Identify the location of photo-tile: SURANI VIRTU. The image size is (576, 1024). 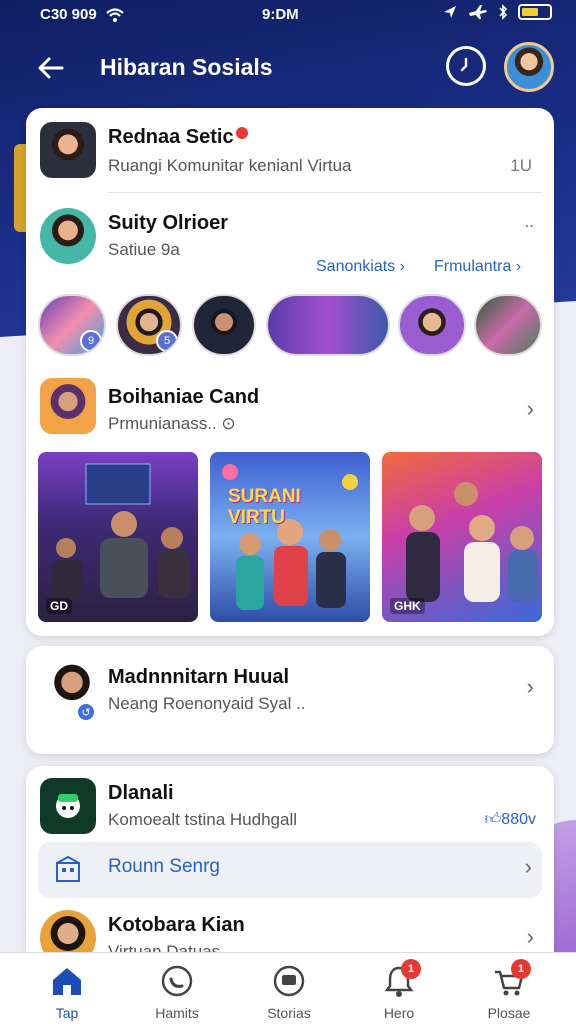
(290, 537).